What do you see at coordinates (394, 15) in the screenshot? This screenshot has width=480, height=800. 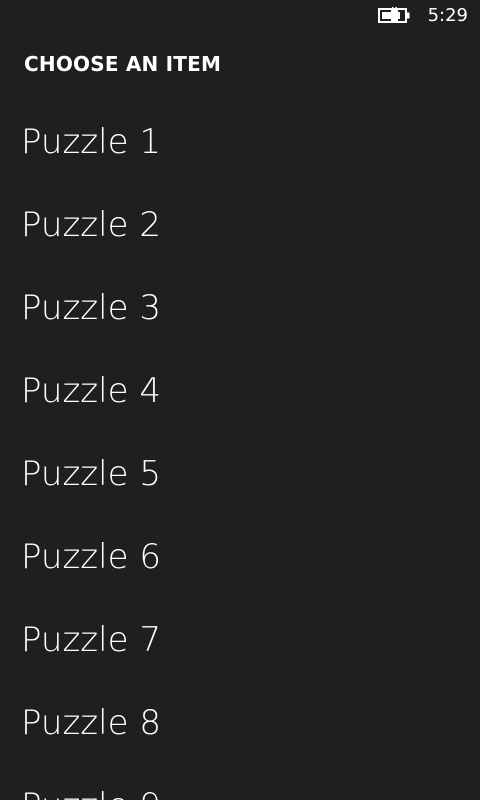 I see `battery-charging-icon` at bounding box center [394, 15].